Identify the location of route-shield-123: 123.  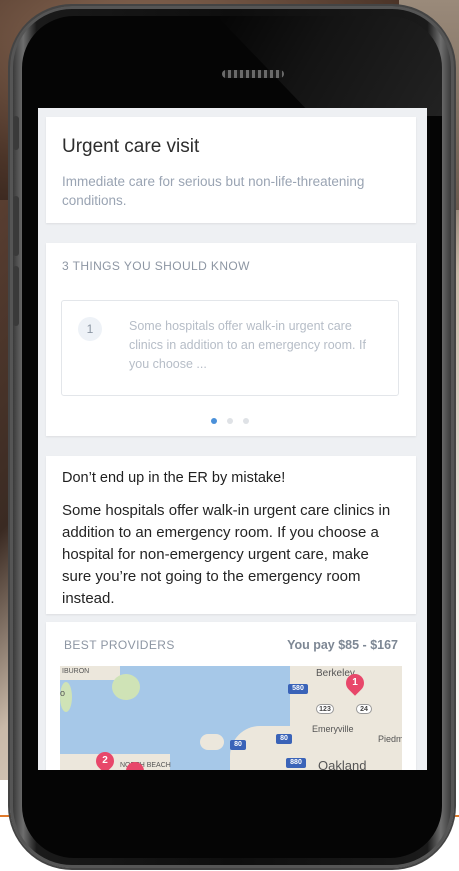
(325, 709).